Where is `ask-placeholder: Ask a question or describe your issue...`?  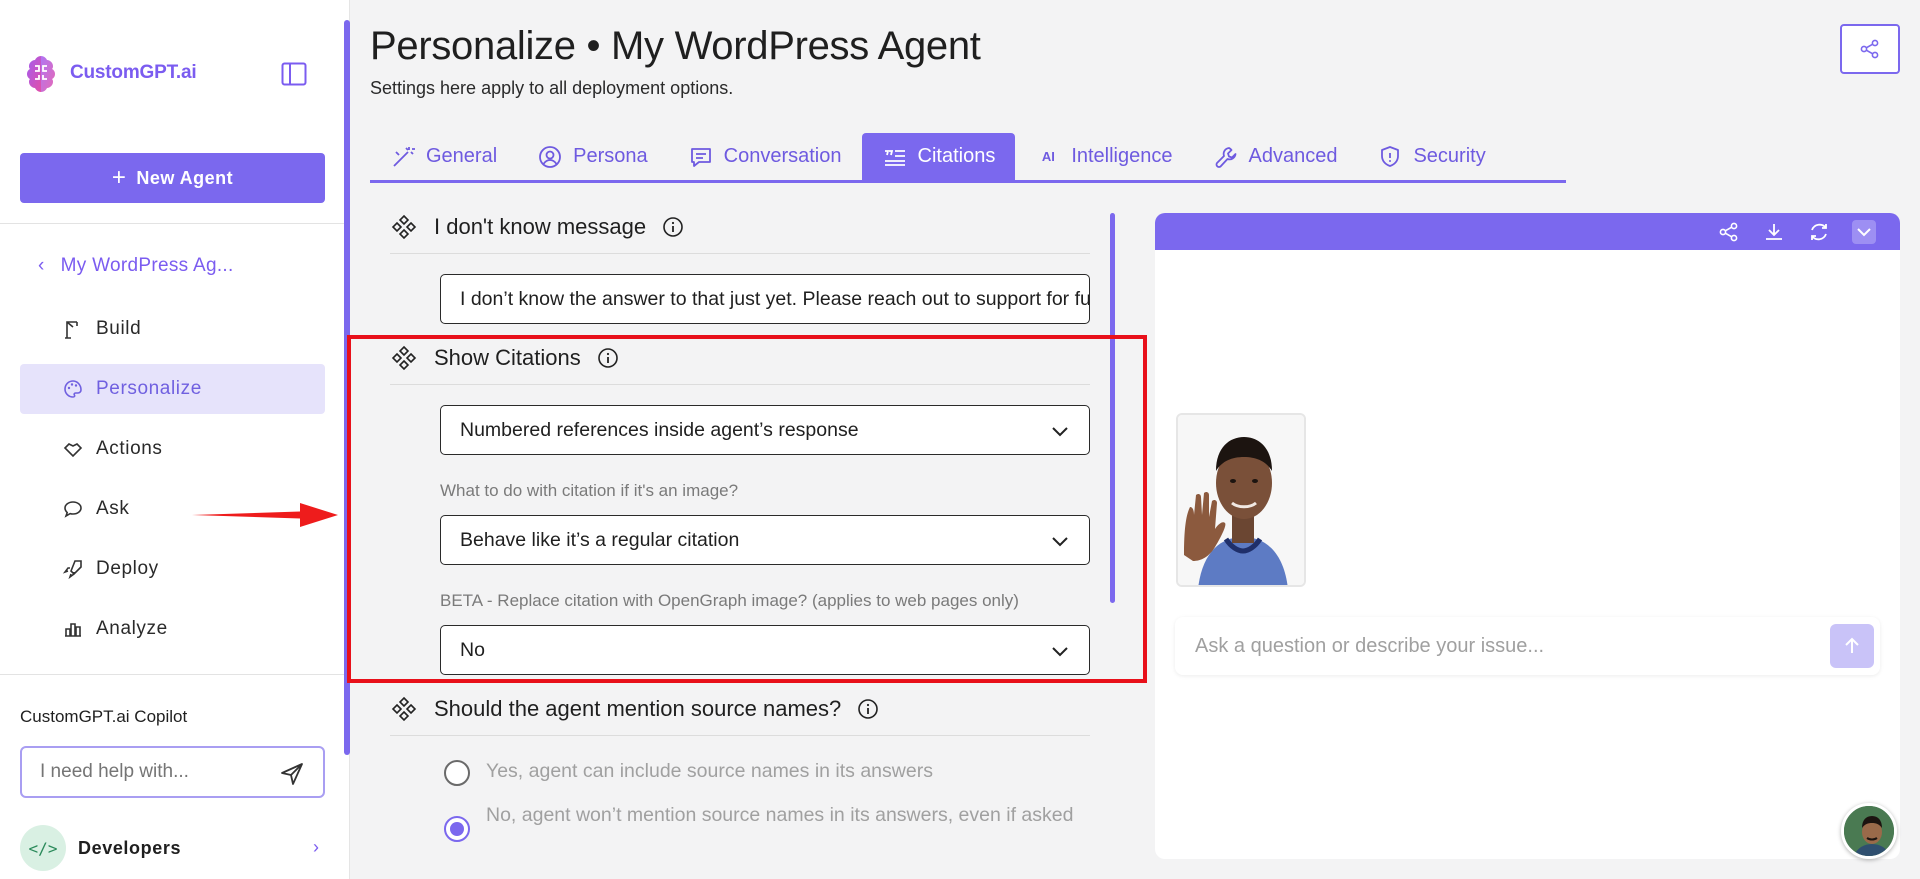 ask-placeholder: Ask a question or describe your issue... is located at coordinates (1370, 645).